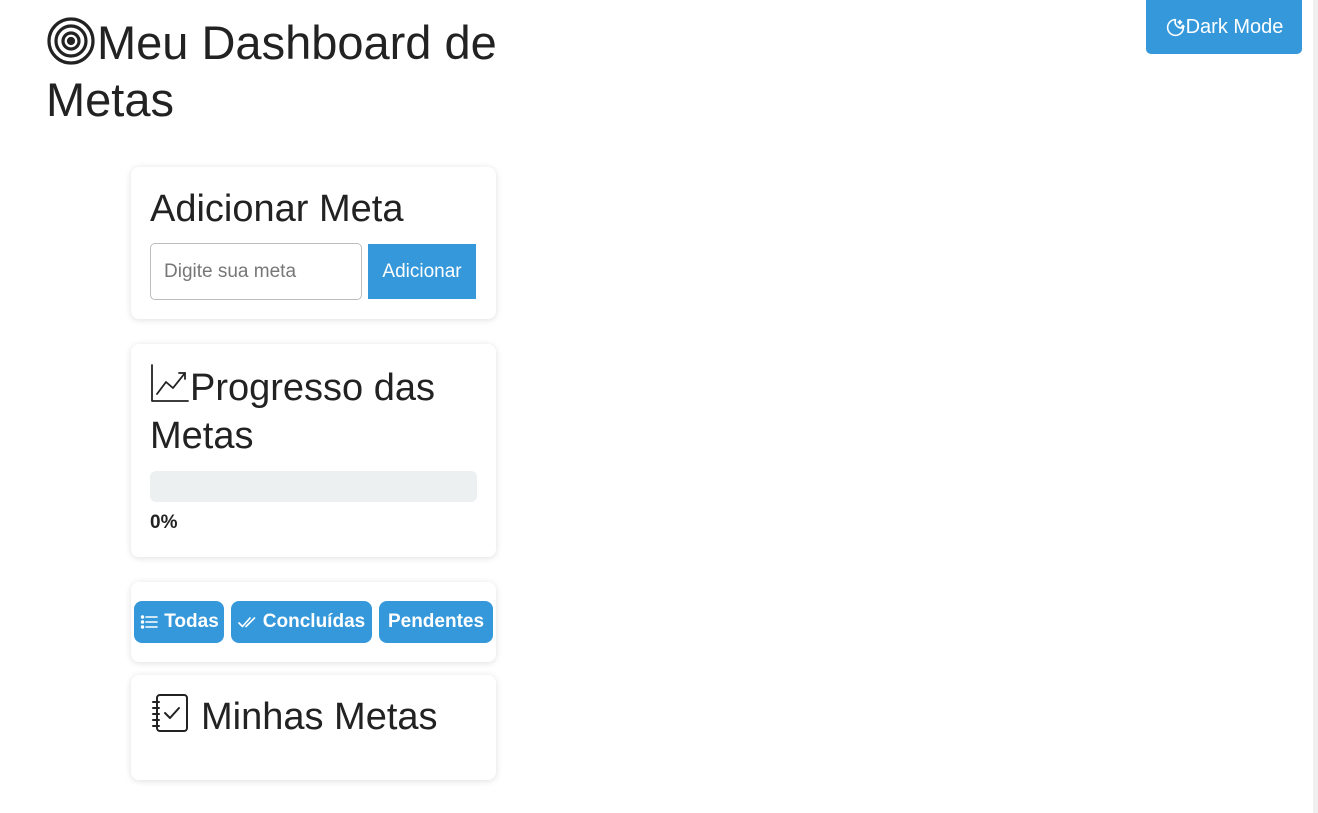 The height and width of the screenshot is (813, 1318). I want to click on add-goal-card: Adicionar Meta Adicionar, so click(313, 243).